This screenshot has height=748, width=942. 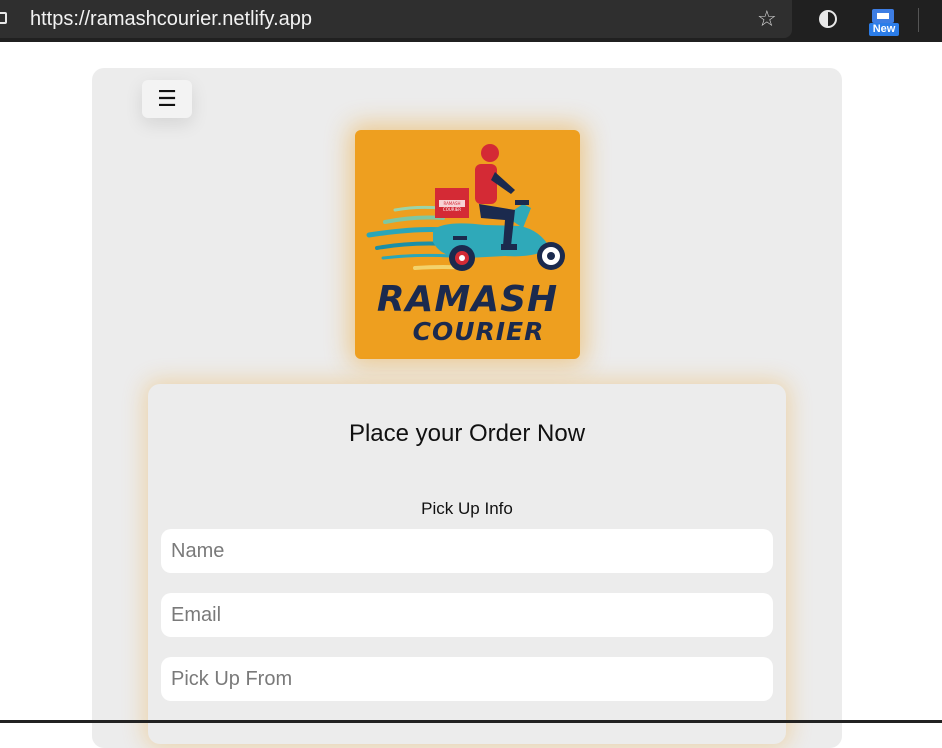 What do you see at coordinates (171, 19) in the screenshot?
I see `url-text: https://ramashcourier.netlify.app` at bounding box center [171, 19].